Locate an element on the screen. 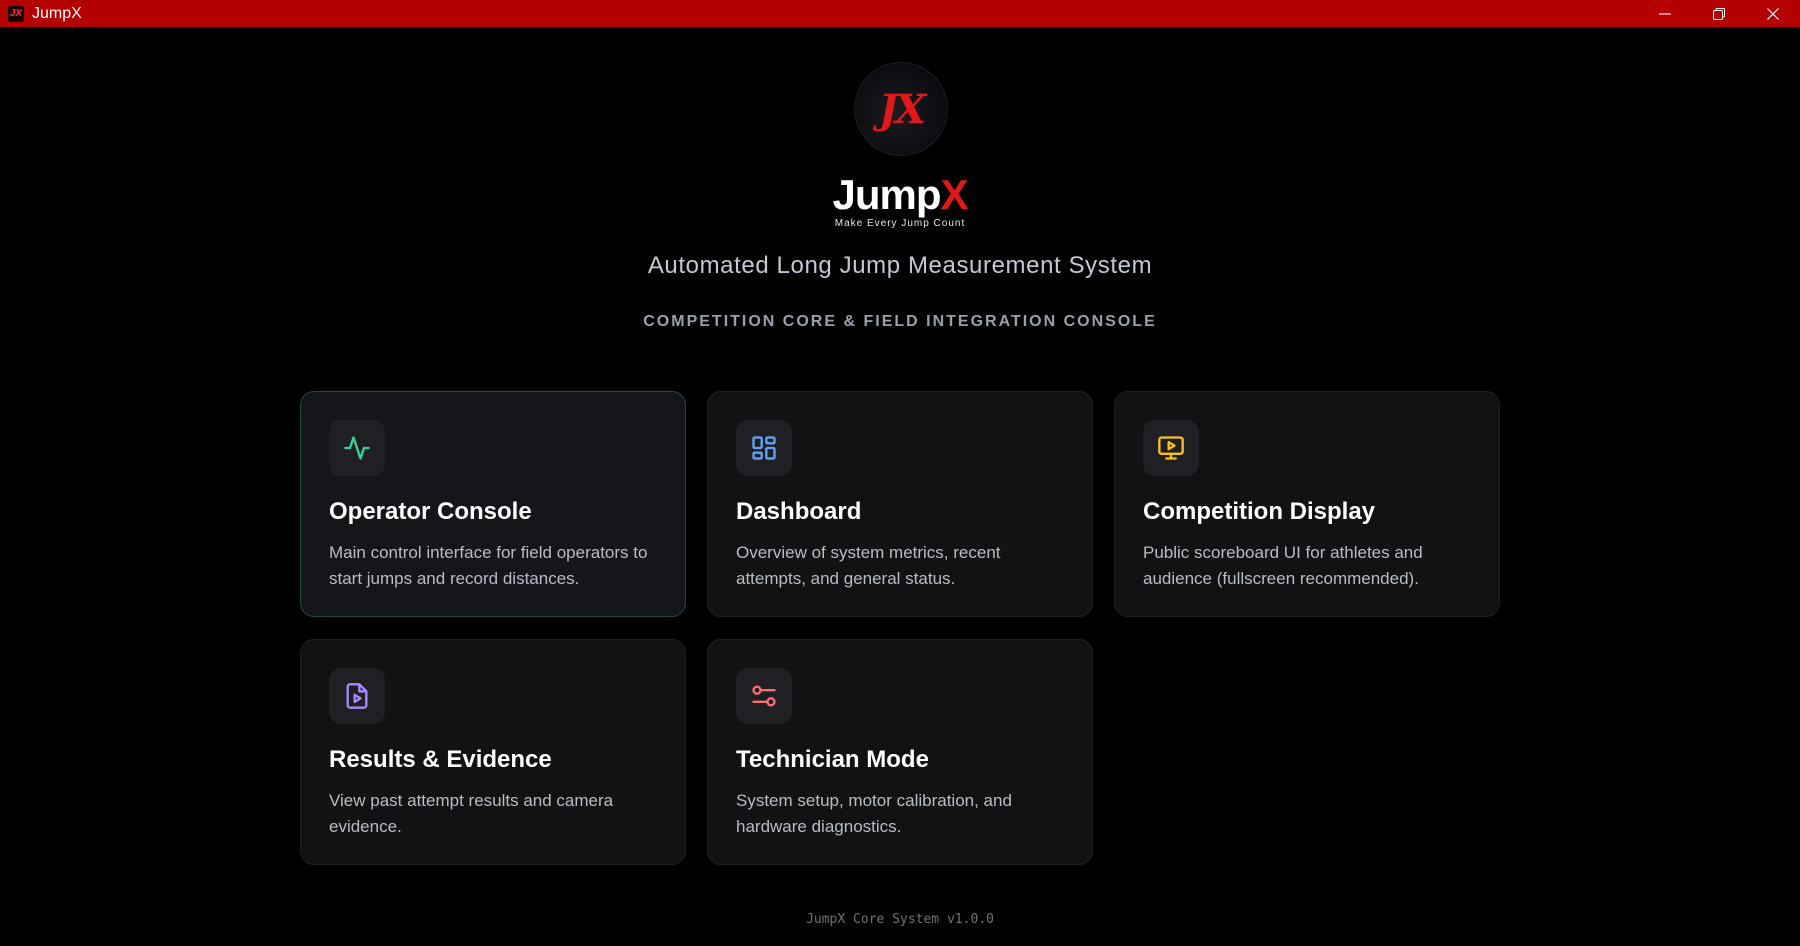 The image size is (1800, 946). window-controls is located at coordinates (1719, 13).